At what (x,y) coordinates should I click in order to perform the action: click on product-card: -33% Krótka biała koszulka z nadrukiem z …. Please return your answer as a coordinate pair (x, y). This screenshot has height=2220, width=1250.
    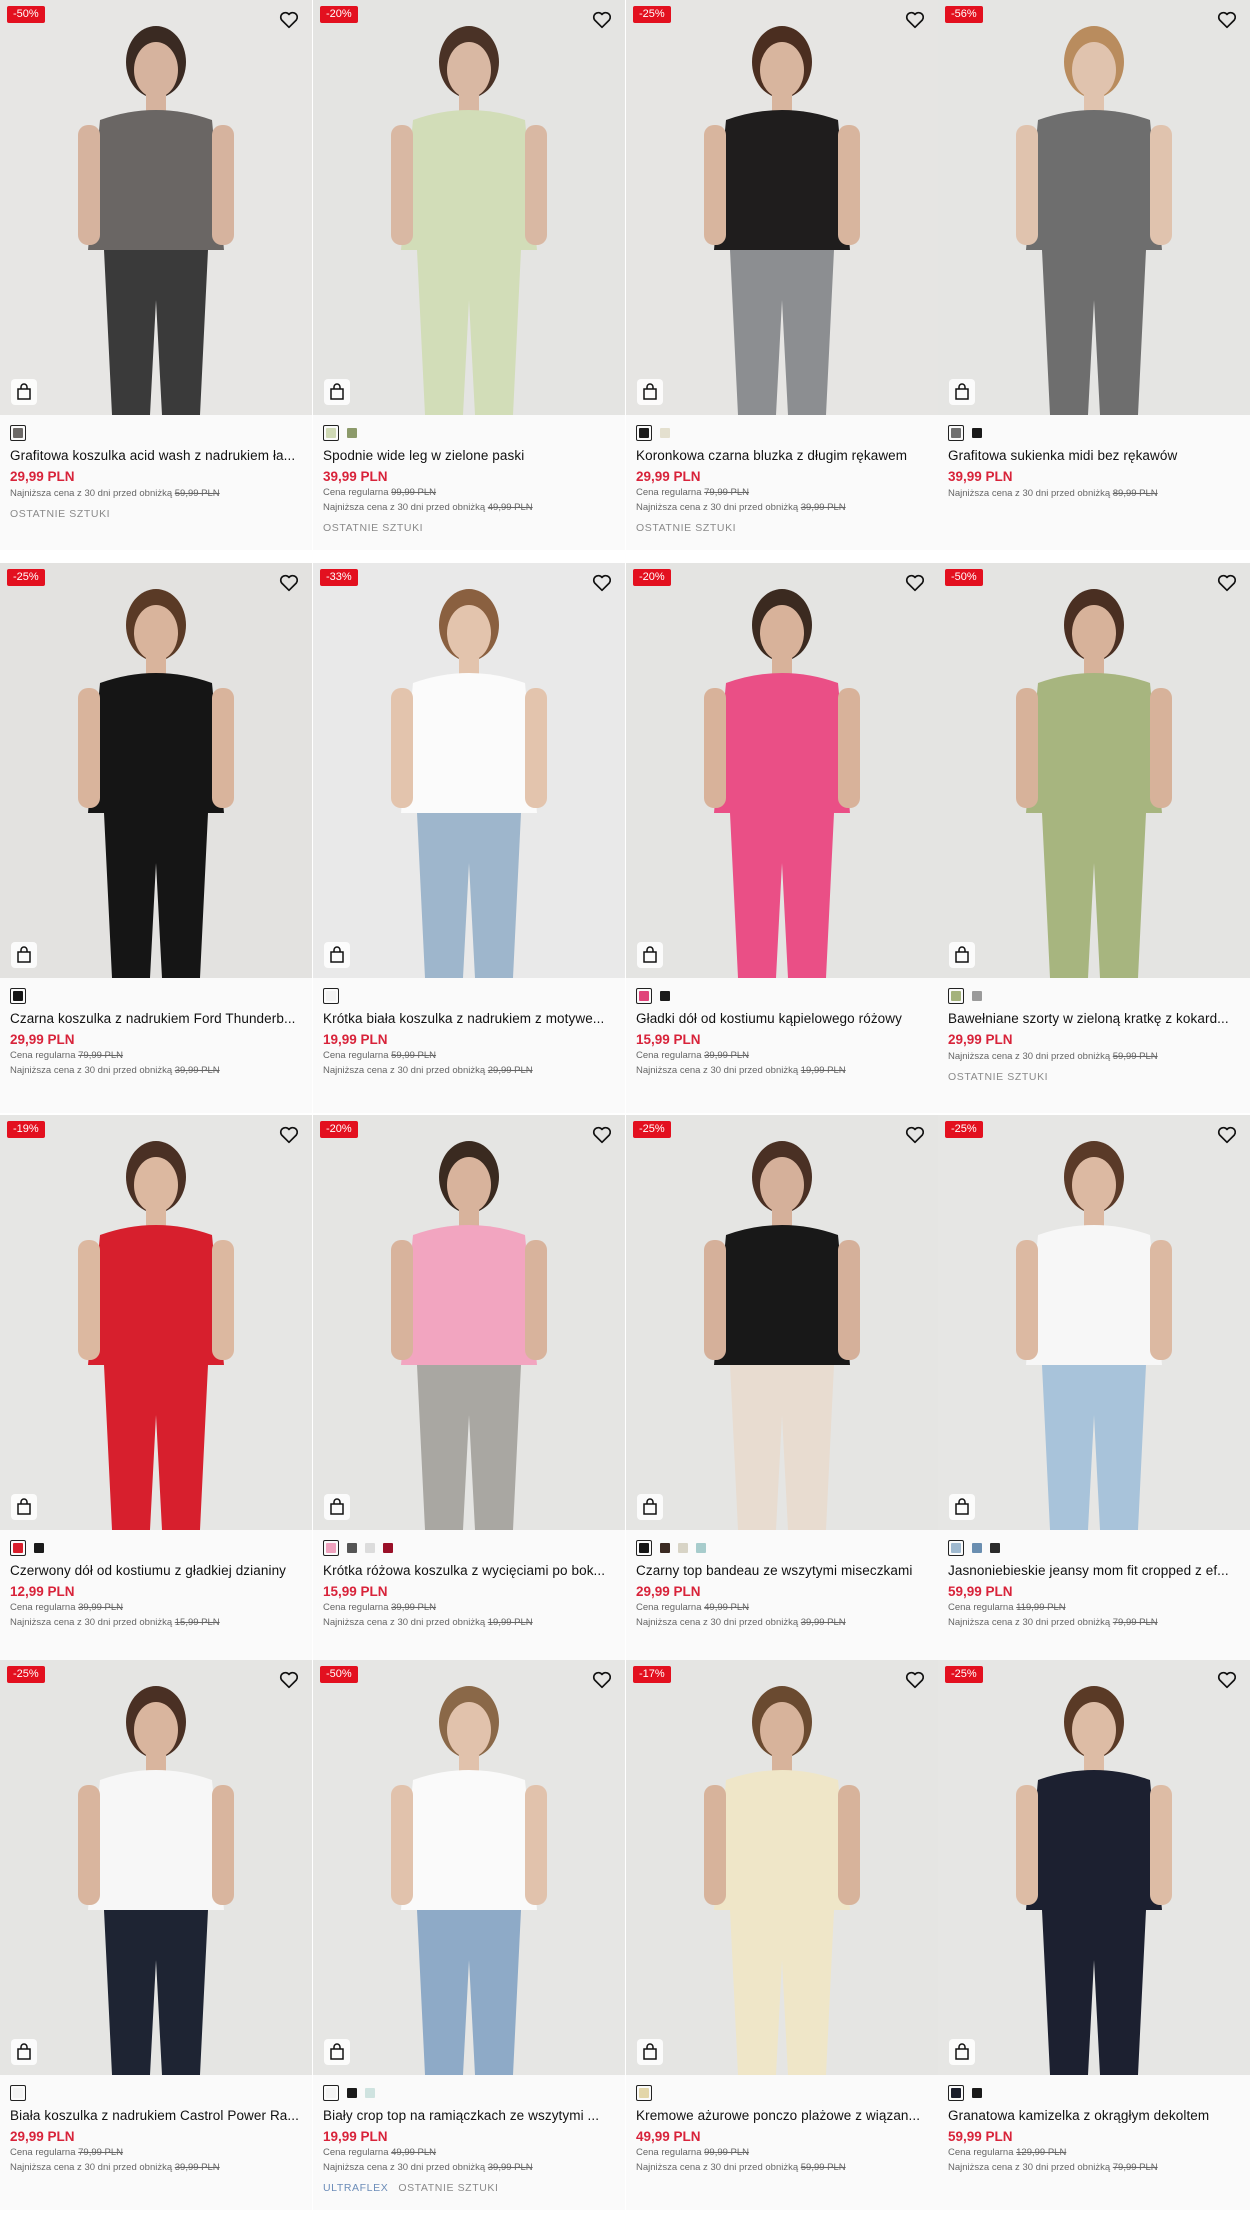
    Looking at the image, I should click on (469, 838).